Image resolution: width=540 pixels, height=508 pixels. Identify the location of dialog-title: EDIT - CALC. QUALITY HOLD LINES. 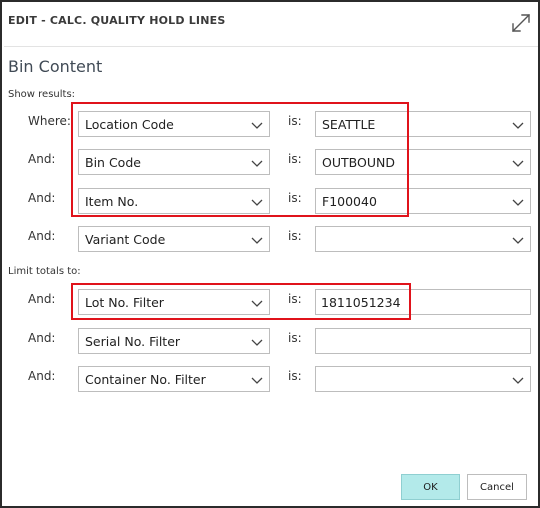
(117, 20).